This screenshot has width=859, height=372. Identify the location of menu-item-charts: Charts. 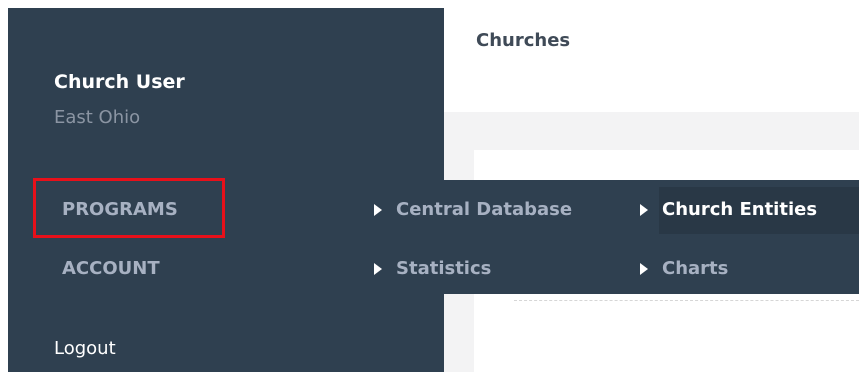
(684, 268).